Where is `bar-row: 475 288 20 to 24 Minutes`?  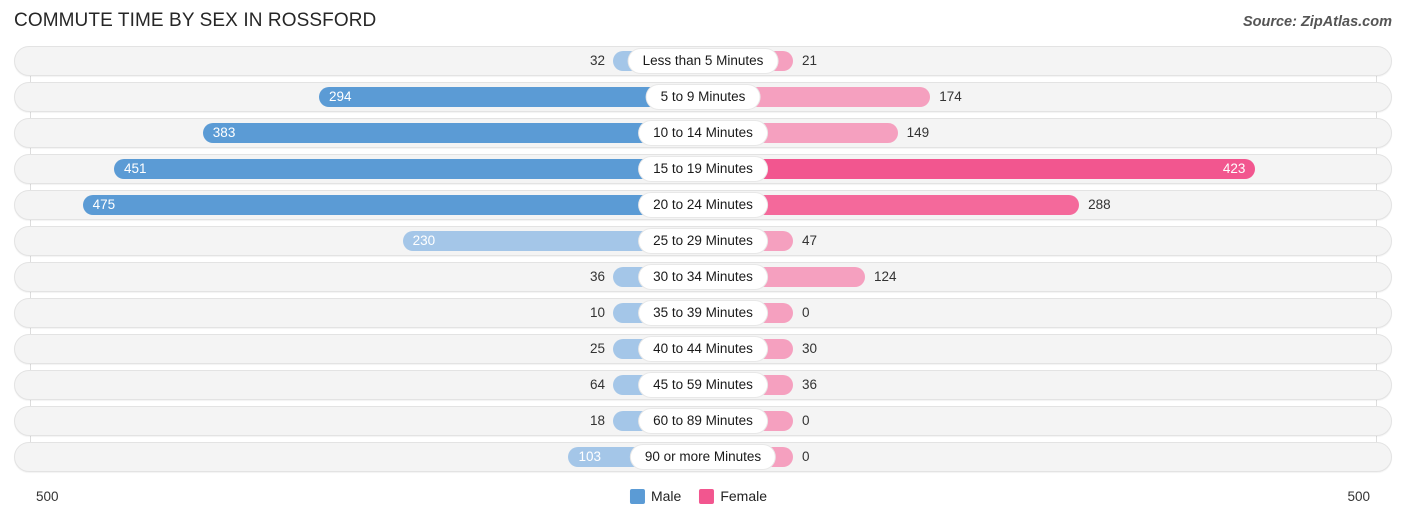 bar-row: 475 288 20 to 24 Minutes is located at coordinates (703, 205).